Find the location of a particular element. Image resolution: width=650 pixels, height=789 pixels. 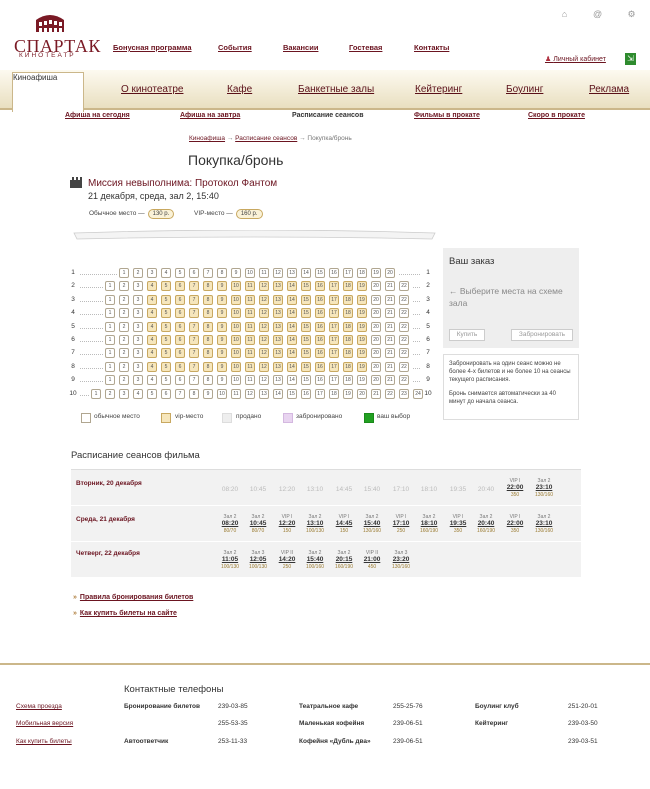

nav-cafe: Кафе is located at coordinates (239, 89).